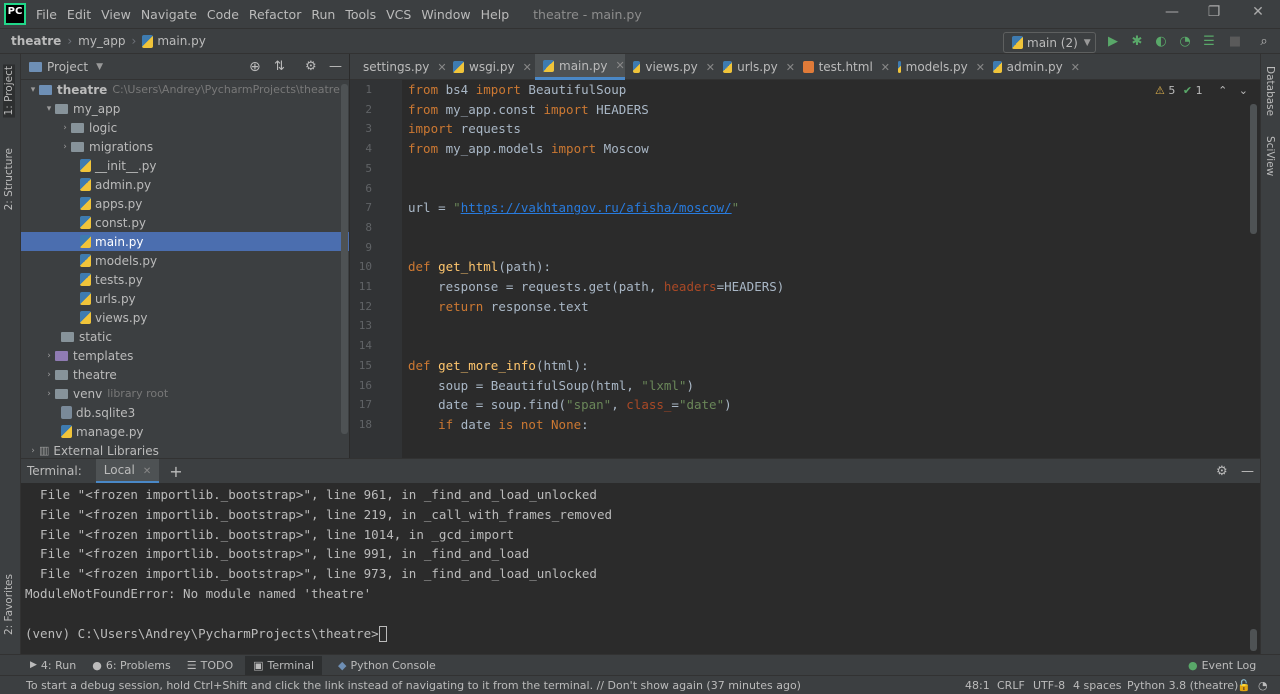  I want to click on menu-navigate: Navigate, so click(169, 14).